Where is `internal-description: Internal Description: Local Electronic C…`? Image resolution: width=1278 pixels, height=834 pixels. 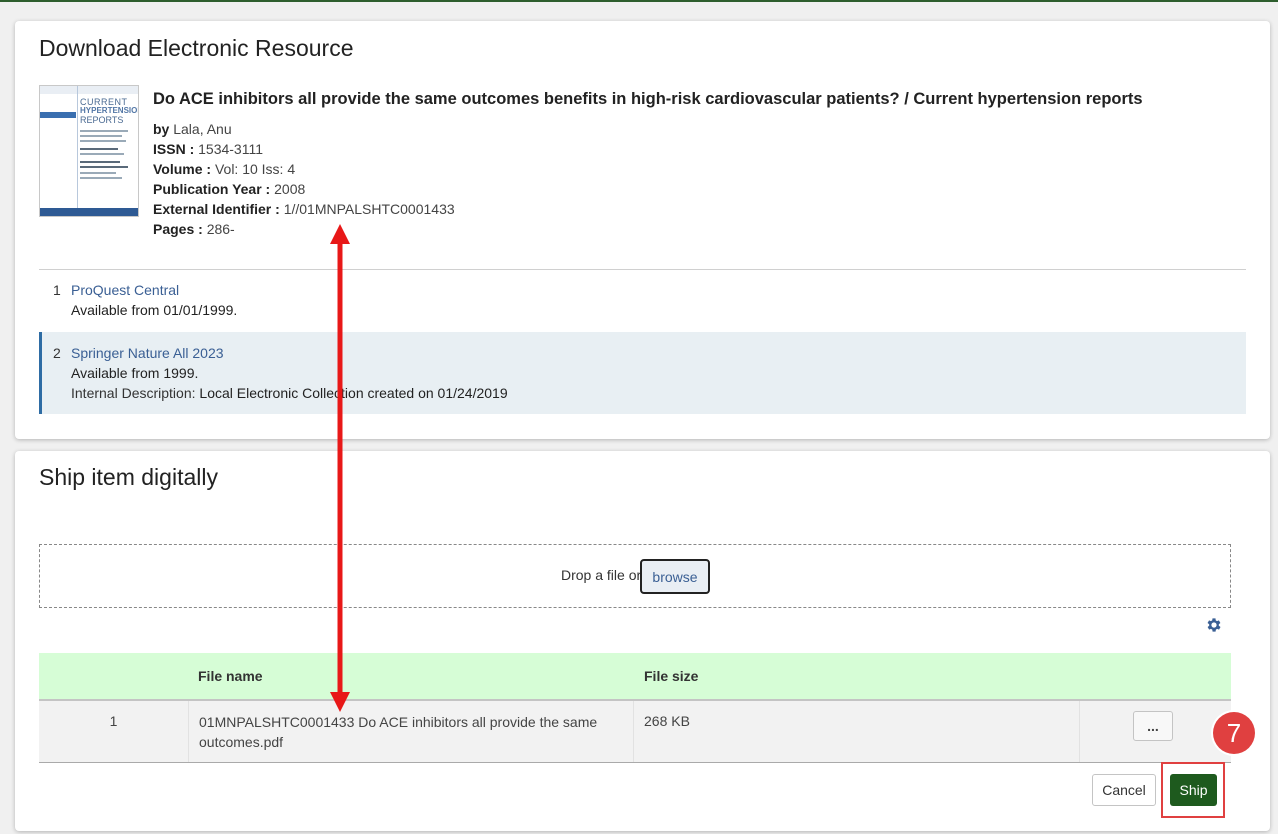 internal-description: Internal Description: Local Electronic C… is located at coordinates (289, 393).